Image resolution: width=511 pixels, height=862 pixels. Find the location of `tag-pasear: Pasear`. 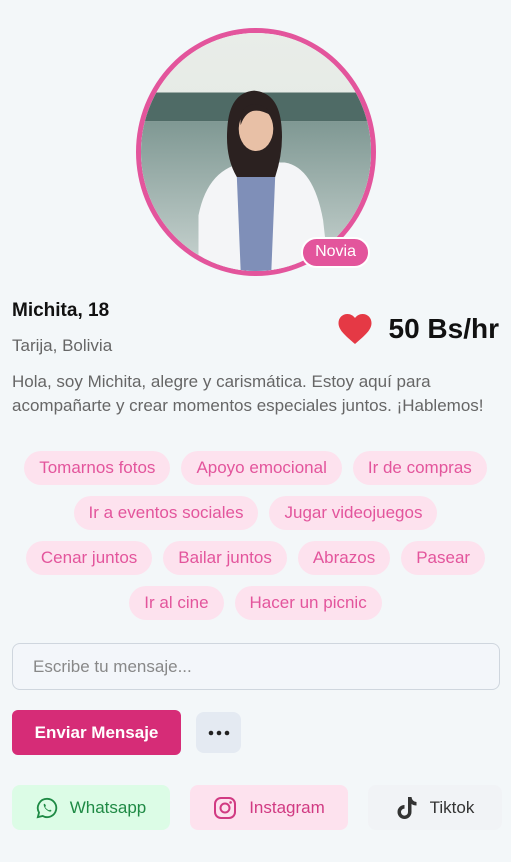

tag-pasear: Pasear is located at coordinates (443, 558).